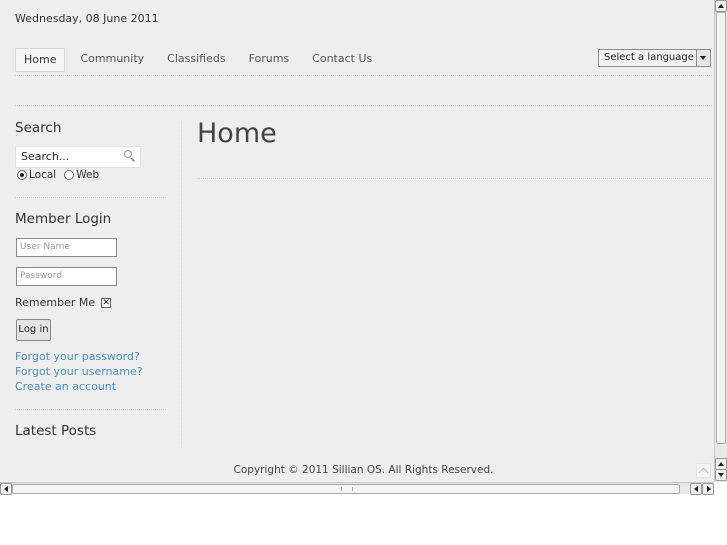 This screenshot has width=727, height=545. Describe the element at coordinates (65, 386) in the screenshot. I see `create-account-link: Create an account` at that location.